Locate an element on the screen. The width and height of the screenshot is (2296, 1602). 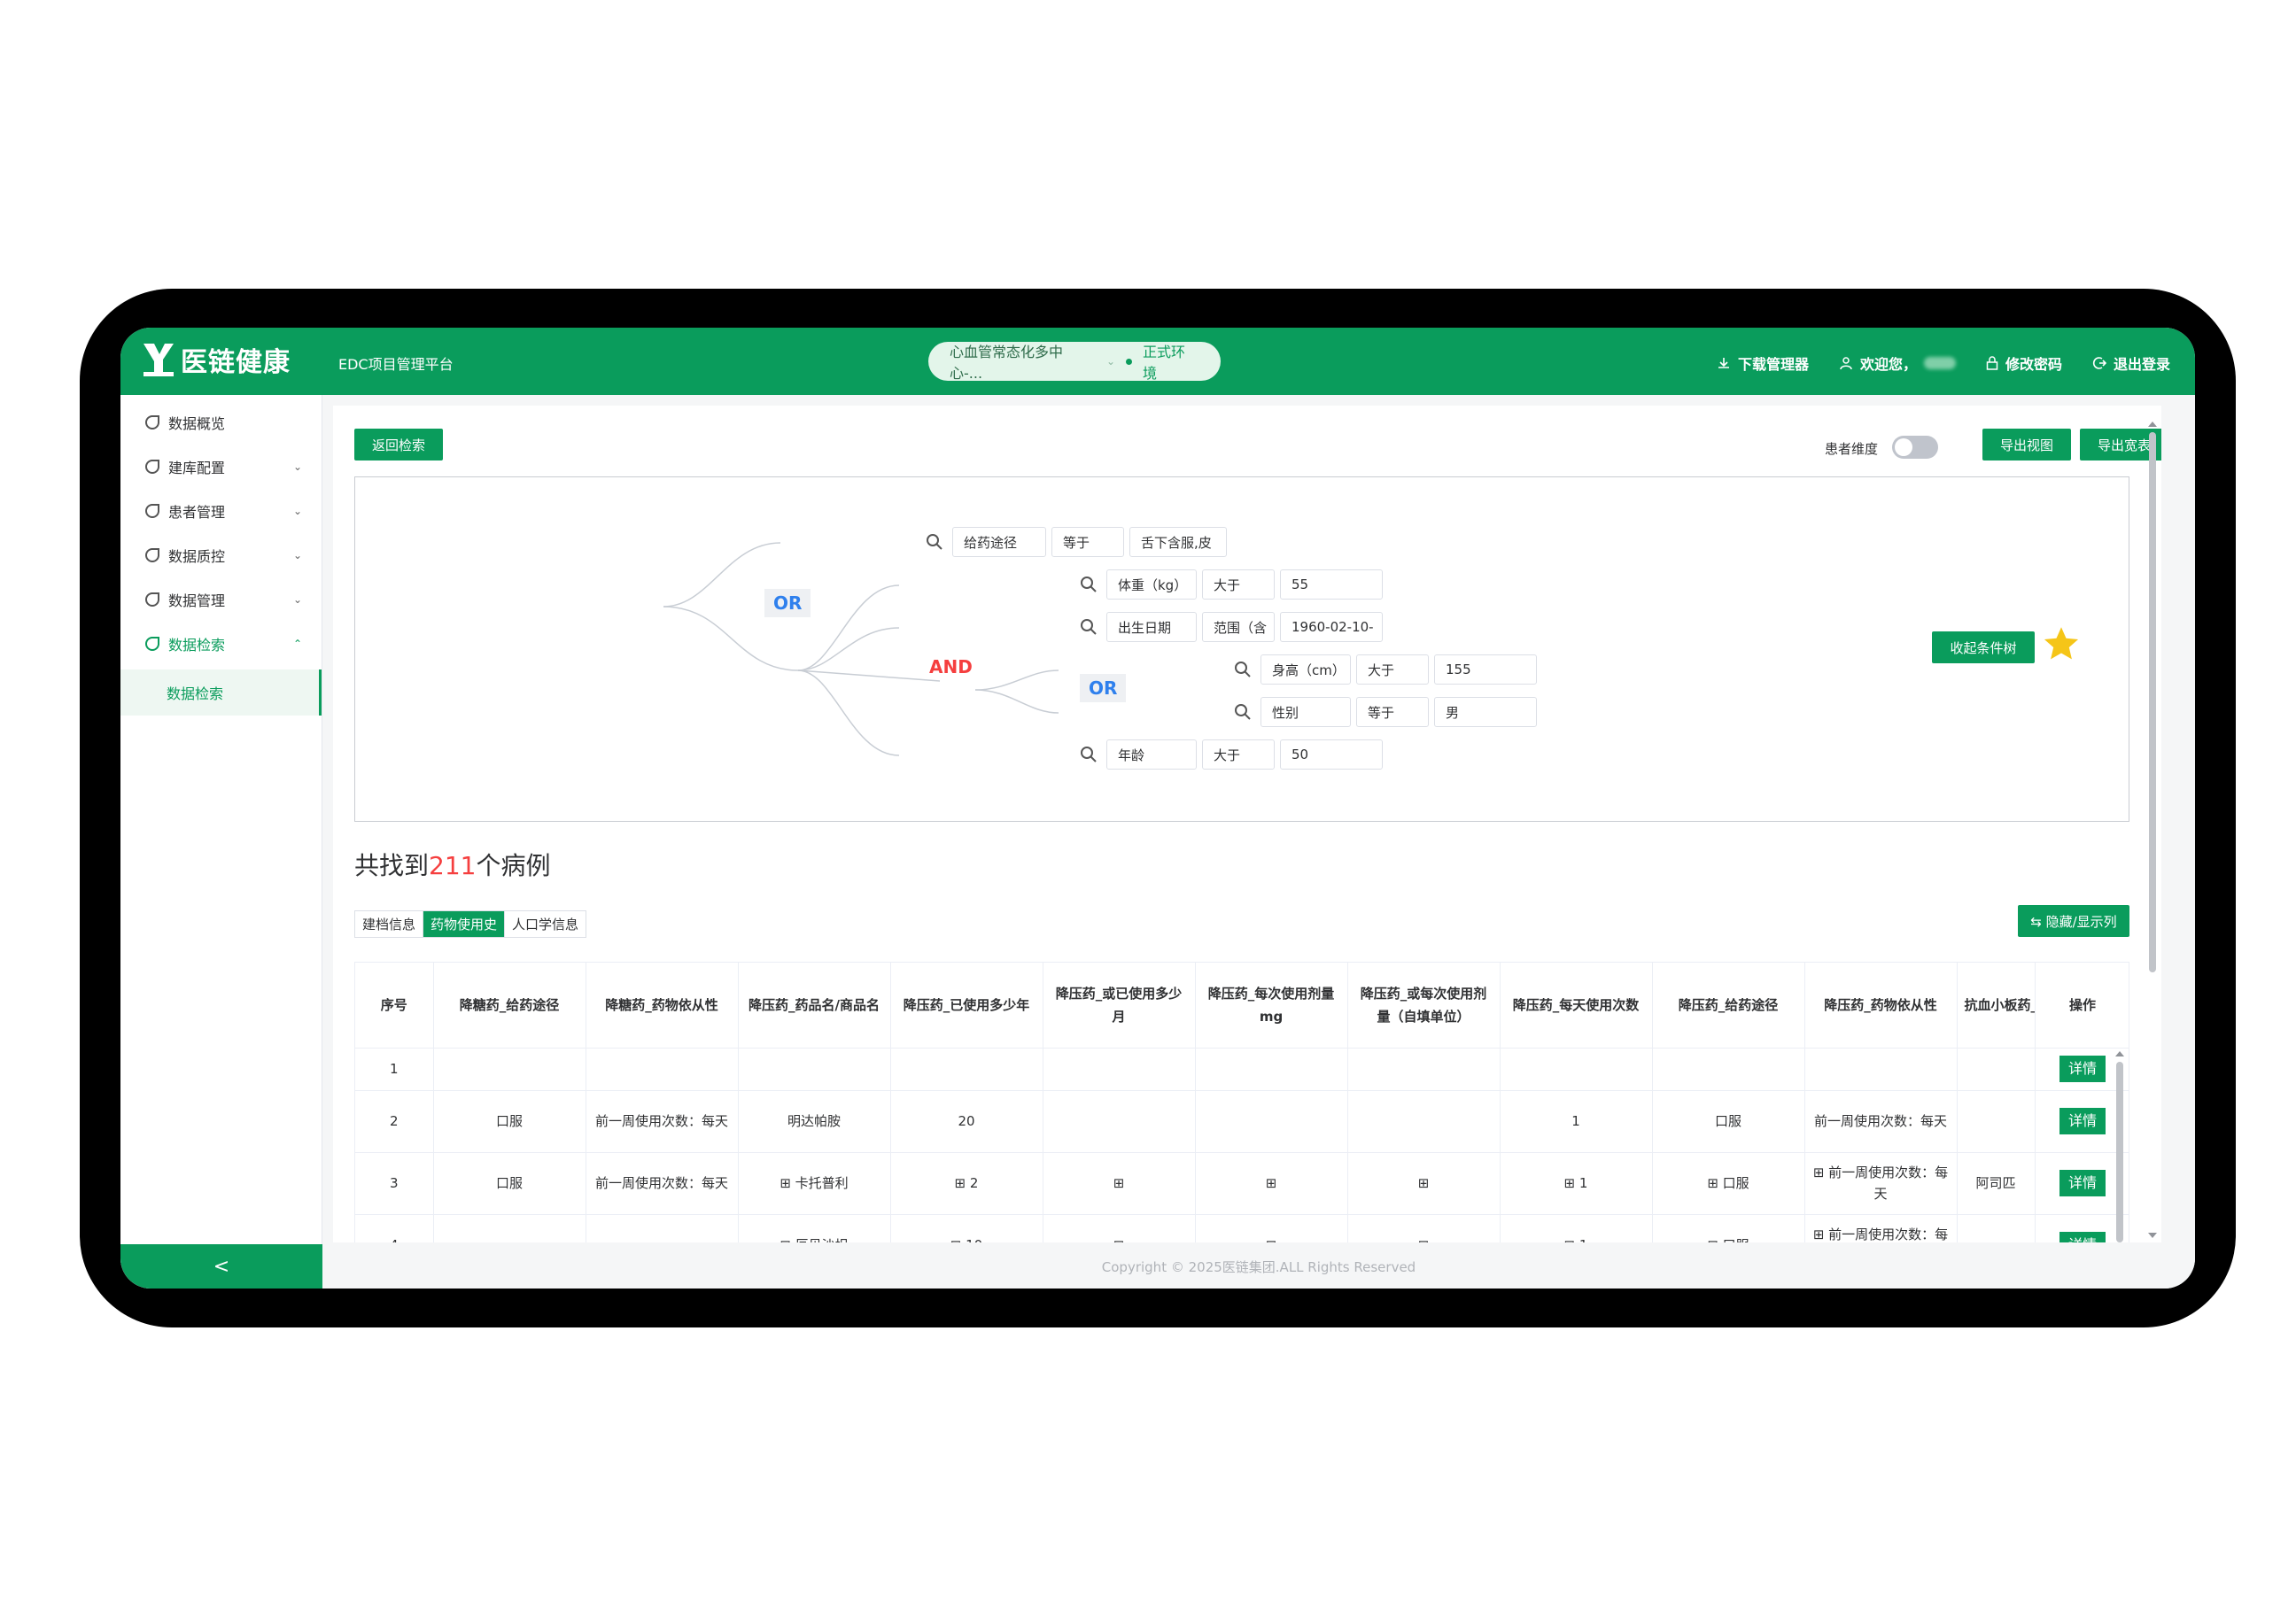
condition-value: 舌下含服,皮 is located at coordinates (1178, 542).